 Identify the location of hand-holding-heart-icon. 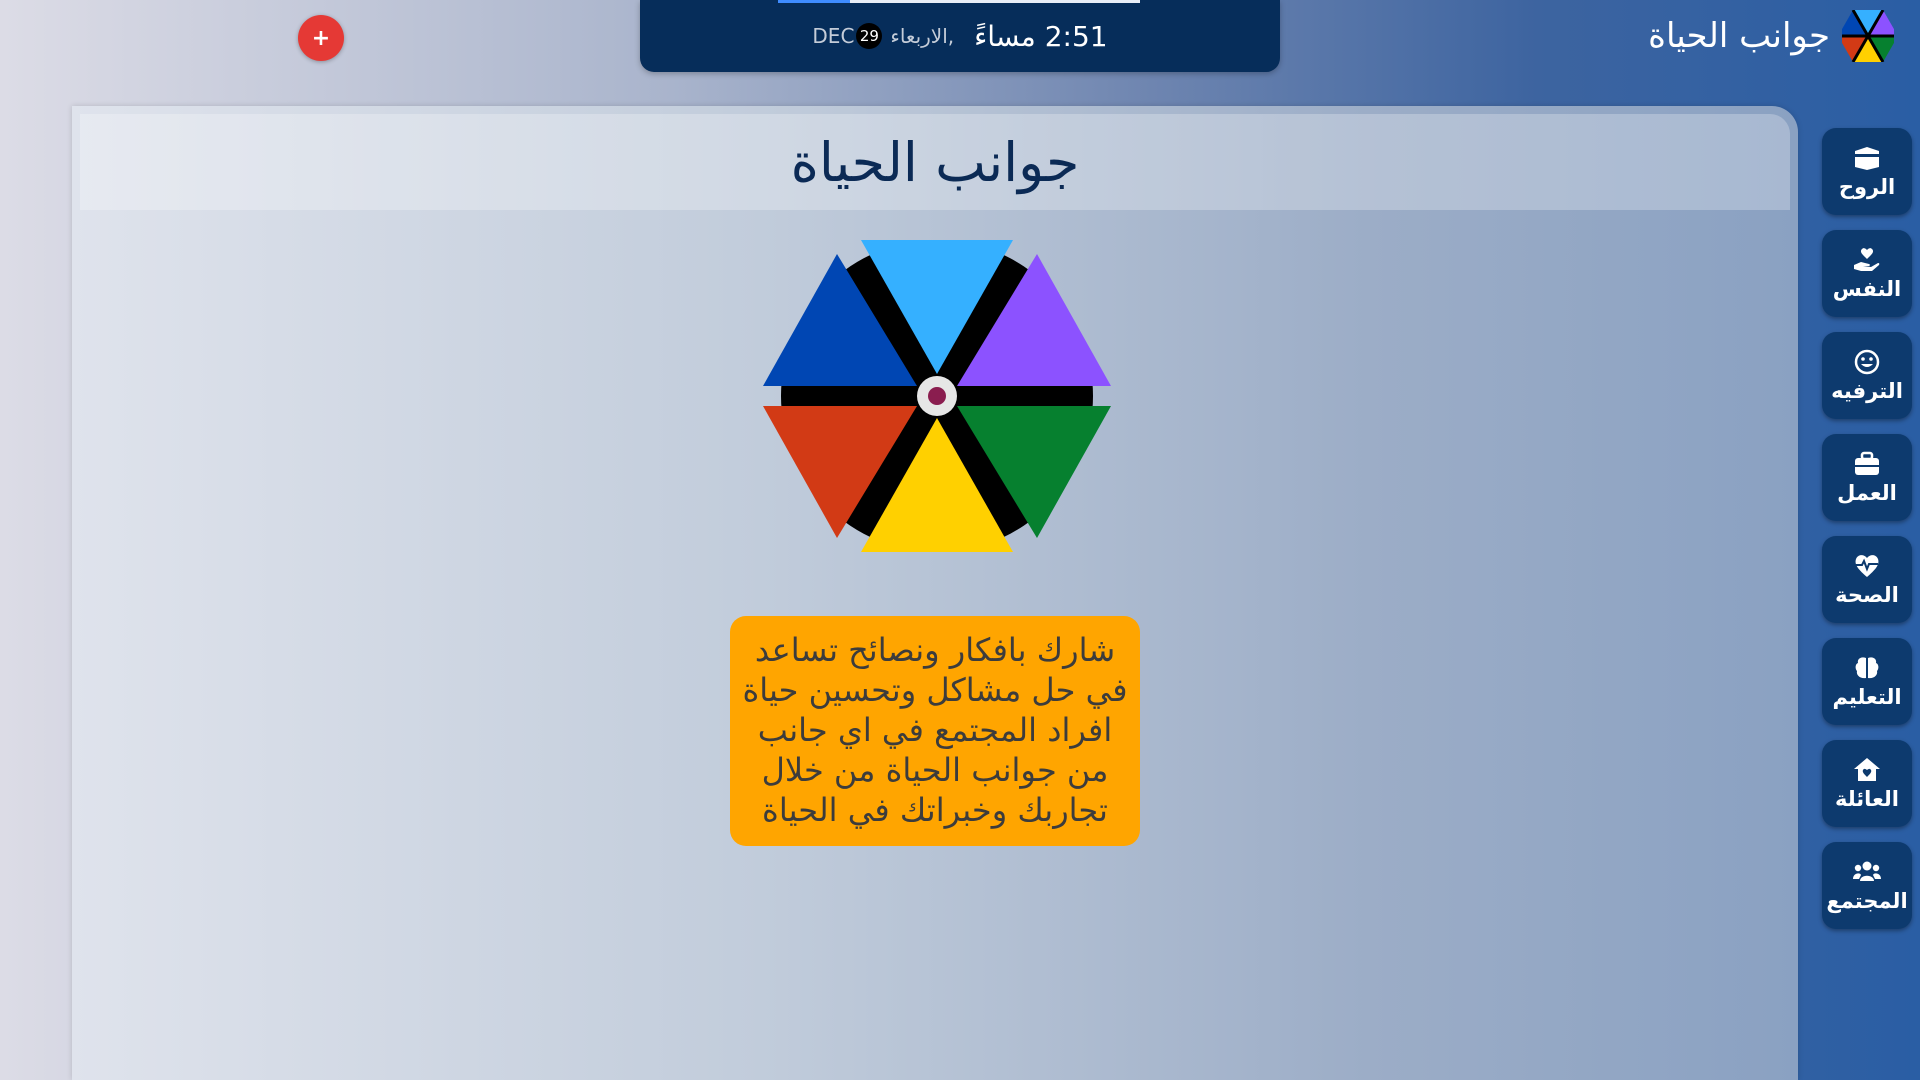
(1867, 259).